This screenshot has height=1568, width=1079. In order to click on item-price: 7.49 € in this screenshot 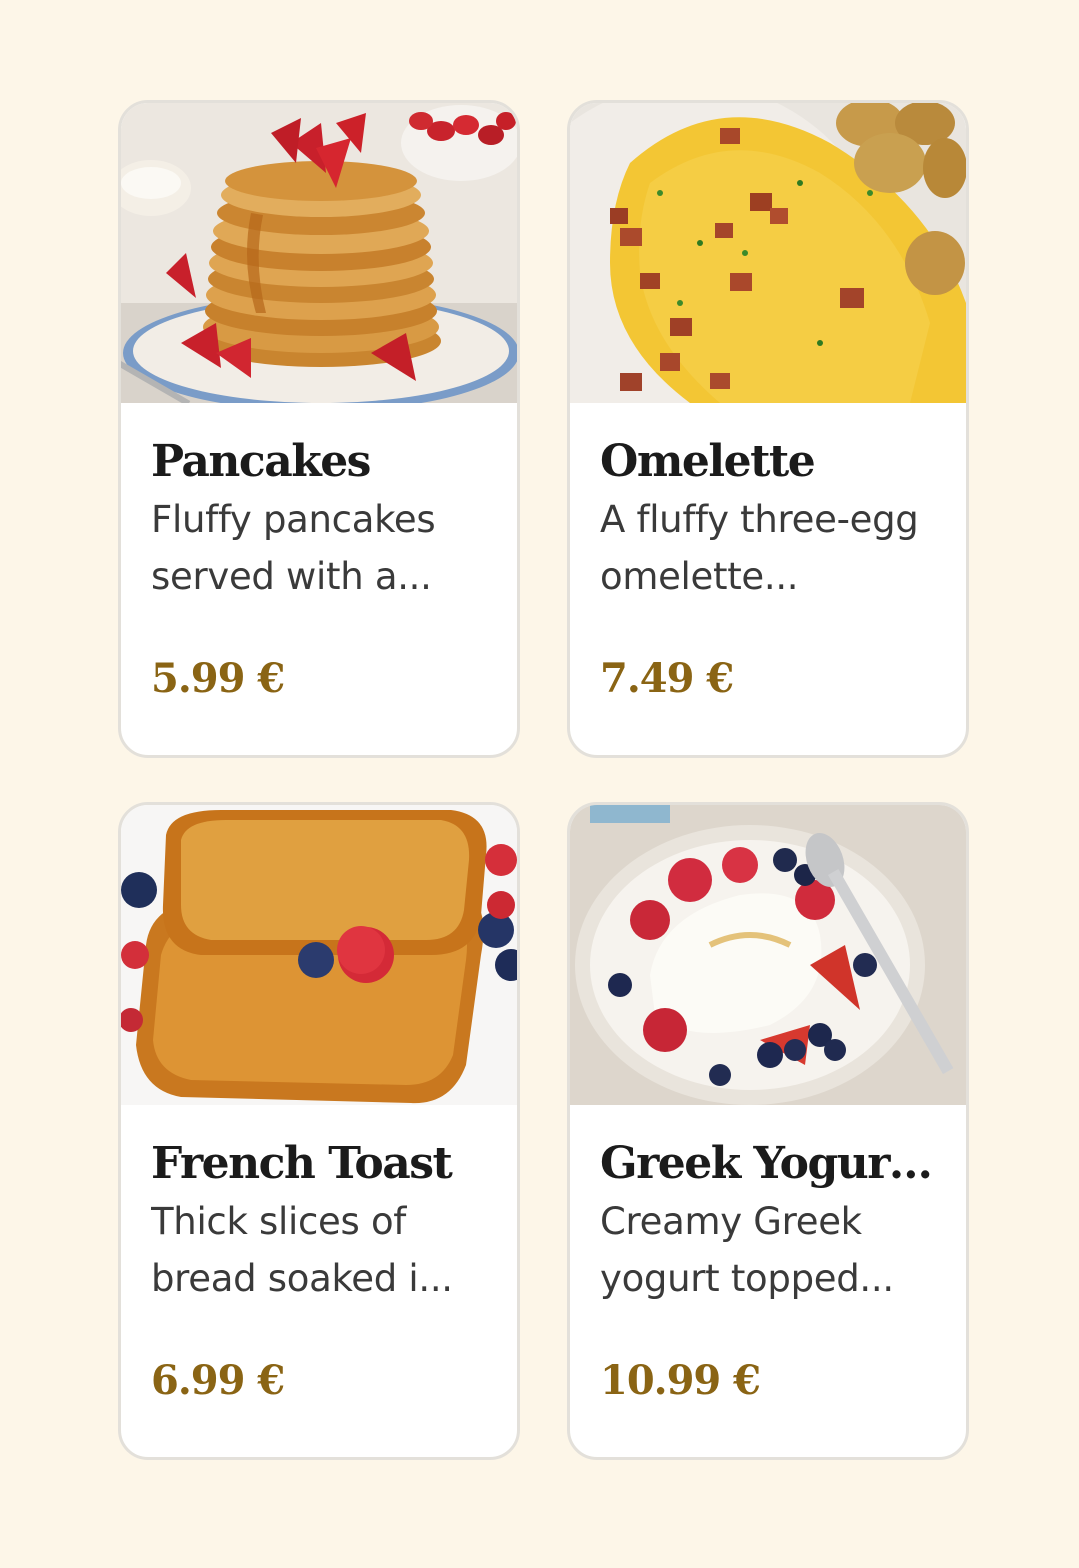, I will do `click(667, 678)`.